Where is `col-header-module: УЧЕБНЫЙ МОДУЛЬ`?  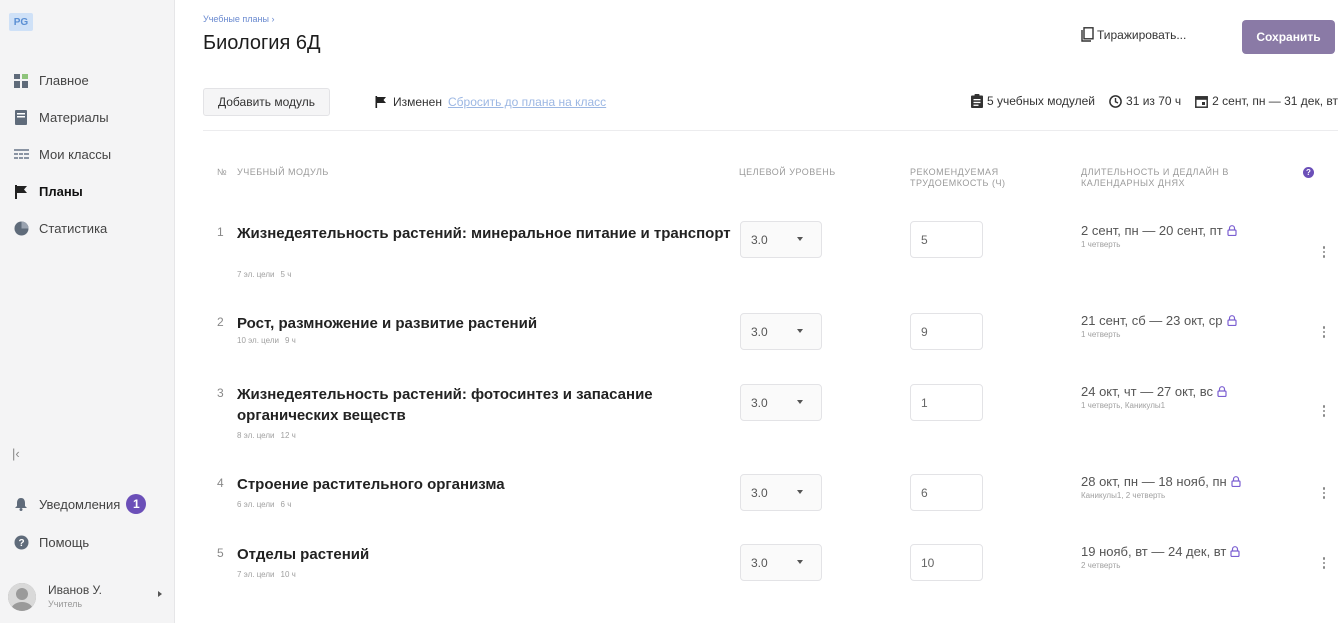
col-header-module: УЧЕБНЫЙ МОДУЛЬ is located at coordinates (283, 172).